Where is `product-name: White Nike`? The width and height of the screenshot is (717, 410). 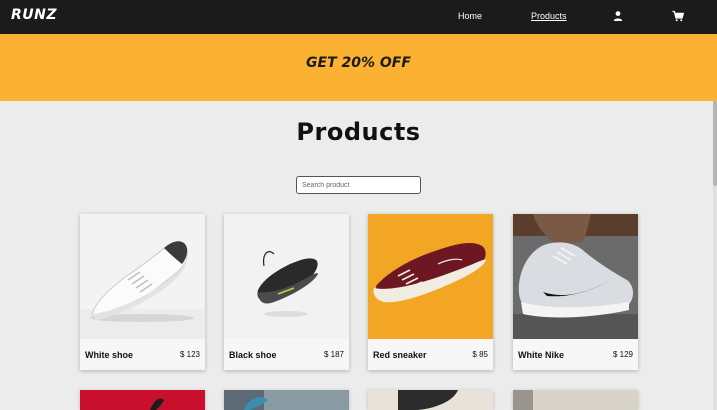
product-name: White Nike is located at coordinates (541, 355).